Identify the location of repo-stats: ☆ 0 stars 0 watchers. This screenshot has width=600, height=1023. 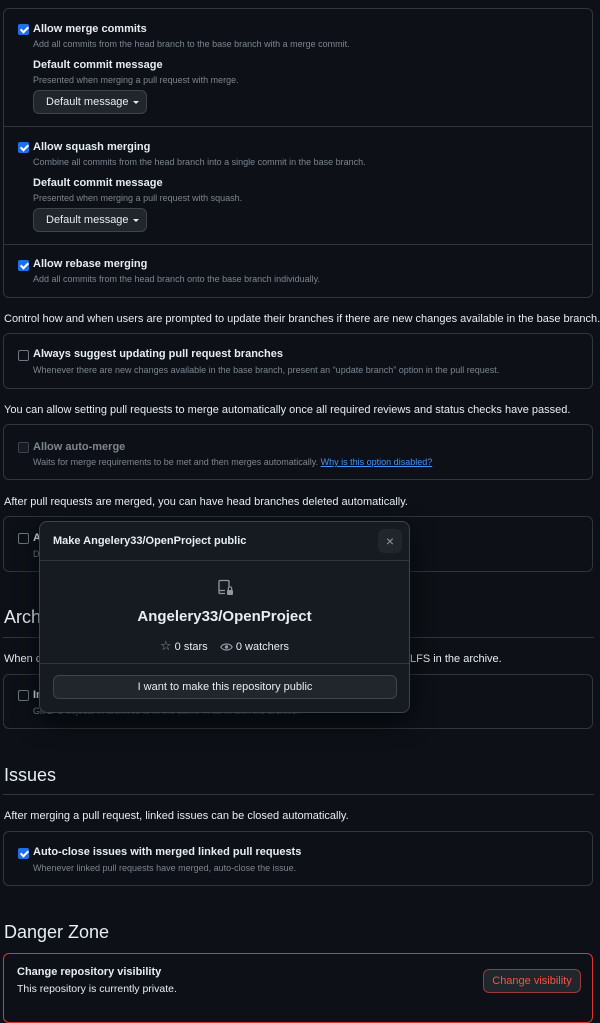
(224, 646).